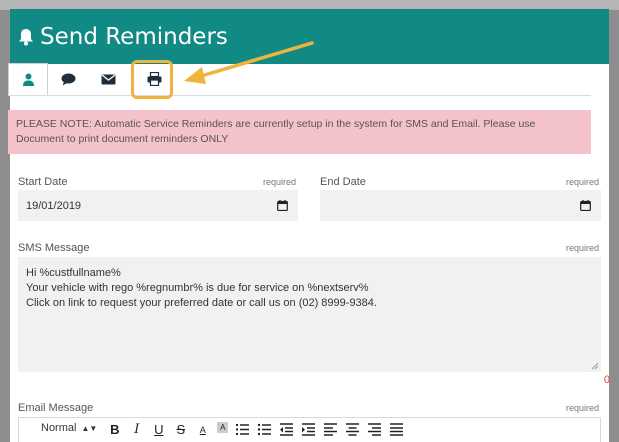  What do you see at coordinates (152, 79) in the screenshot?
I see `print-tab-highlight` at bounding box center [152, 79].